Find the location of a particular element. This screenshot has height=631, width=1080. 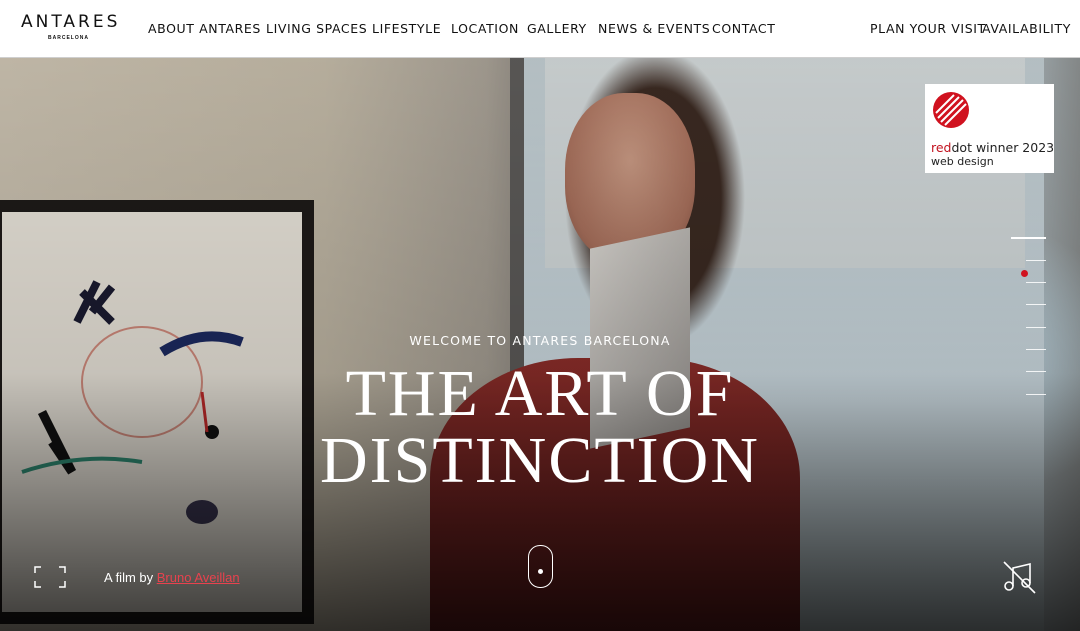

nav-gallery: GALLERY is located at coordinates (557, 28).